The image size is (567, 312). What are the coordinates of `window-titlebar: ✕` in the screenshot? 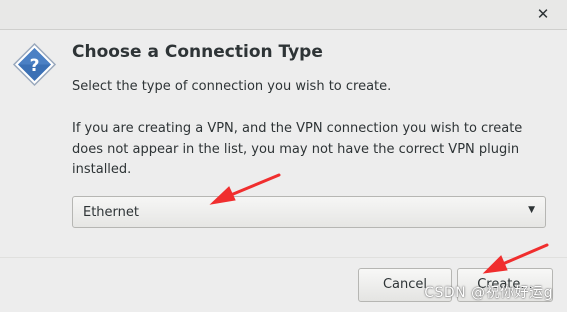 It's located at (283, 15).